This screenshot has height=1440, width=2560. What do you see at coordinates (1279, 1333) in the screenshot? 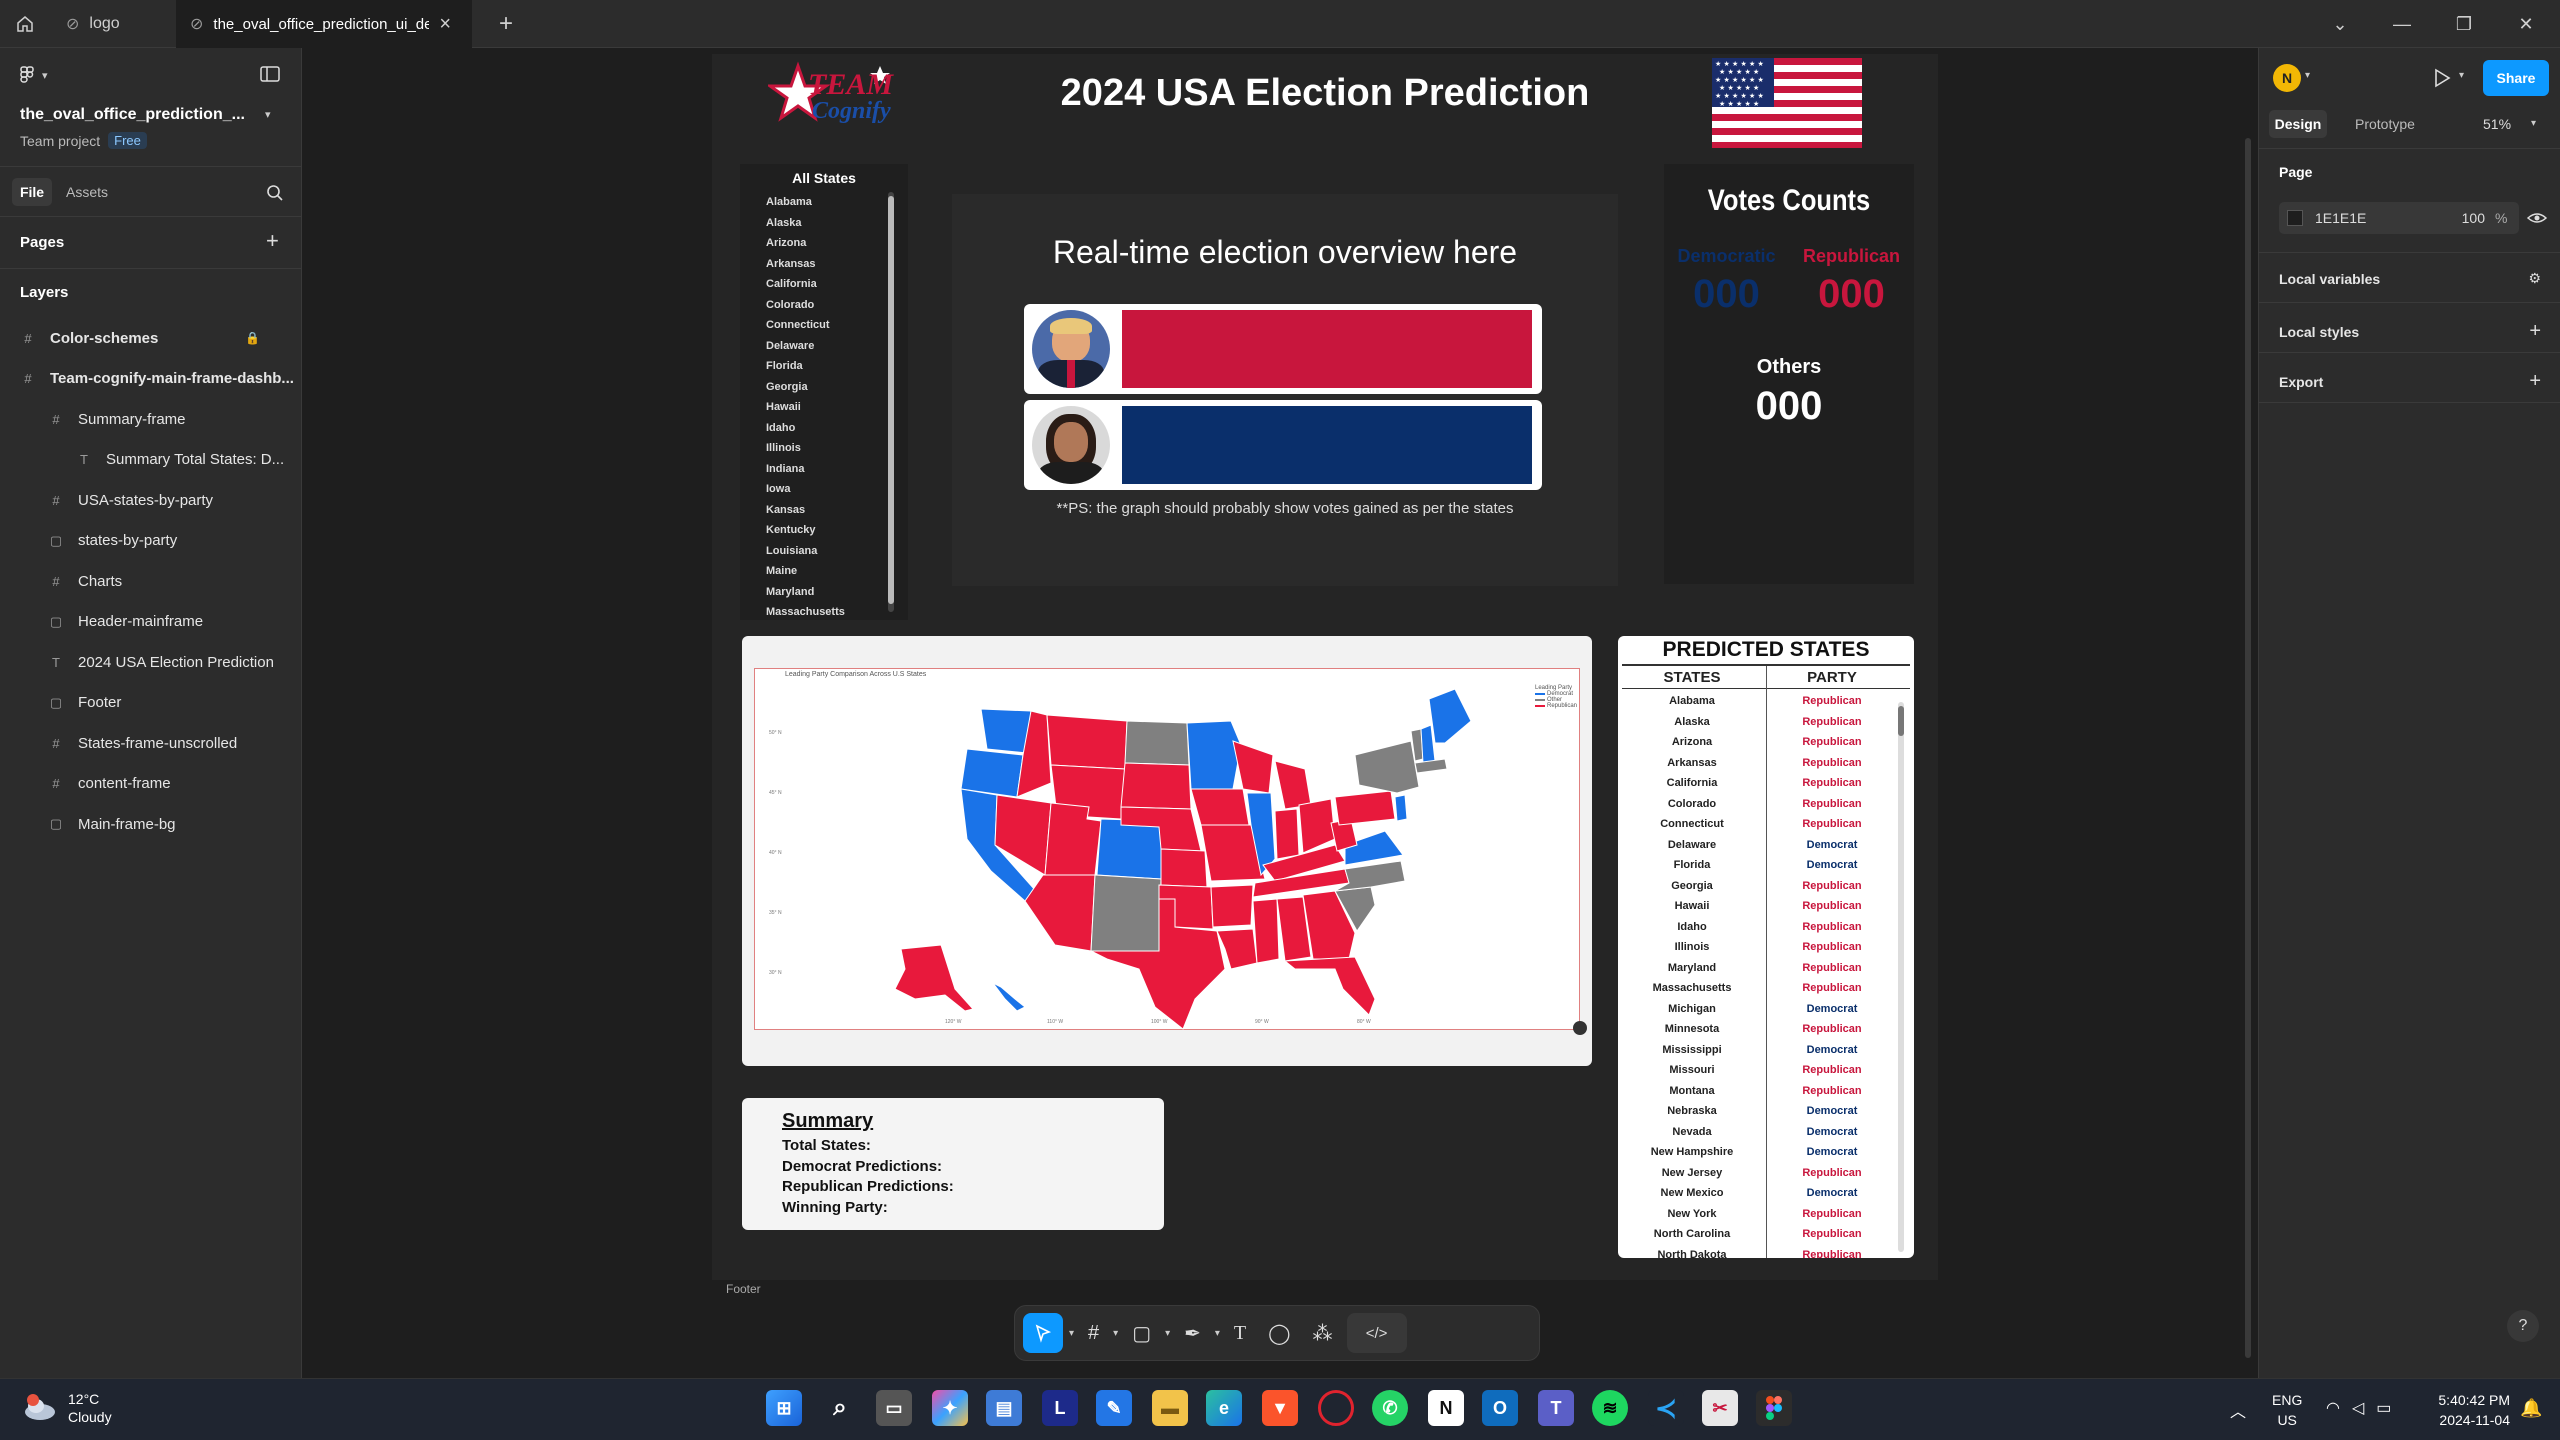
I see `comment-tool: ◯` at bounding box center [1279, 1333].